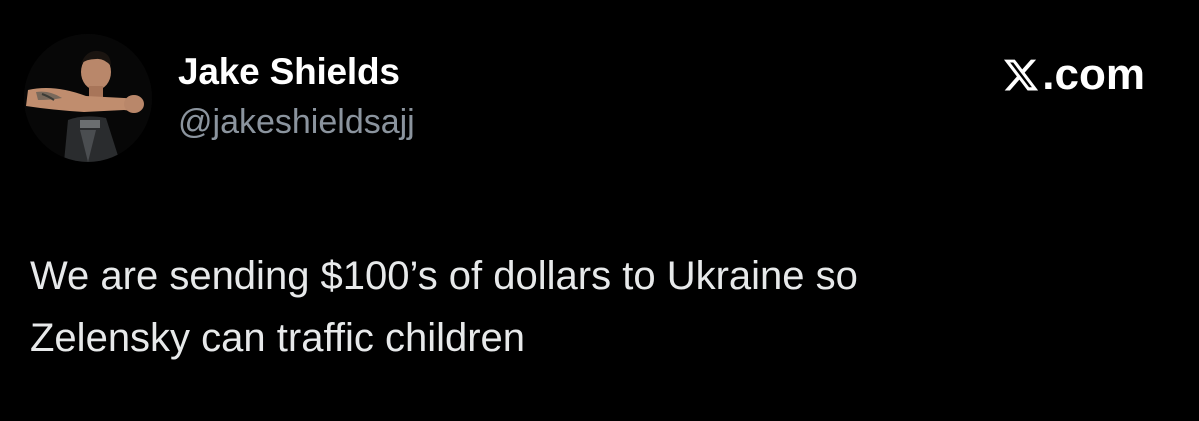 The image size is (1199, 421). What do you see at coordinates (1021, 75) in the screenshot?
I see `x-logo-icon` at bounding box center [1021, 75].